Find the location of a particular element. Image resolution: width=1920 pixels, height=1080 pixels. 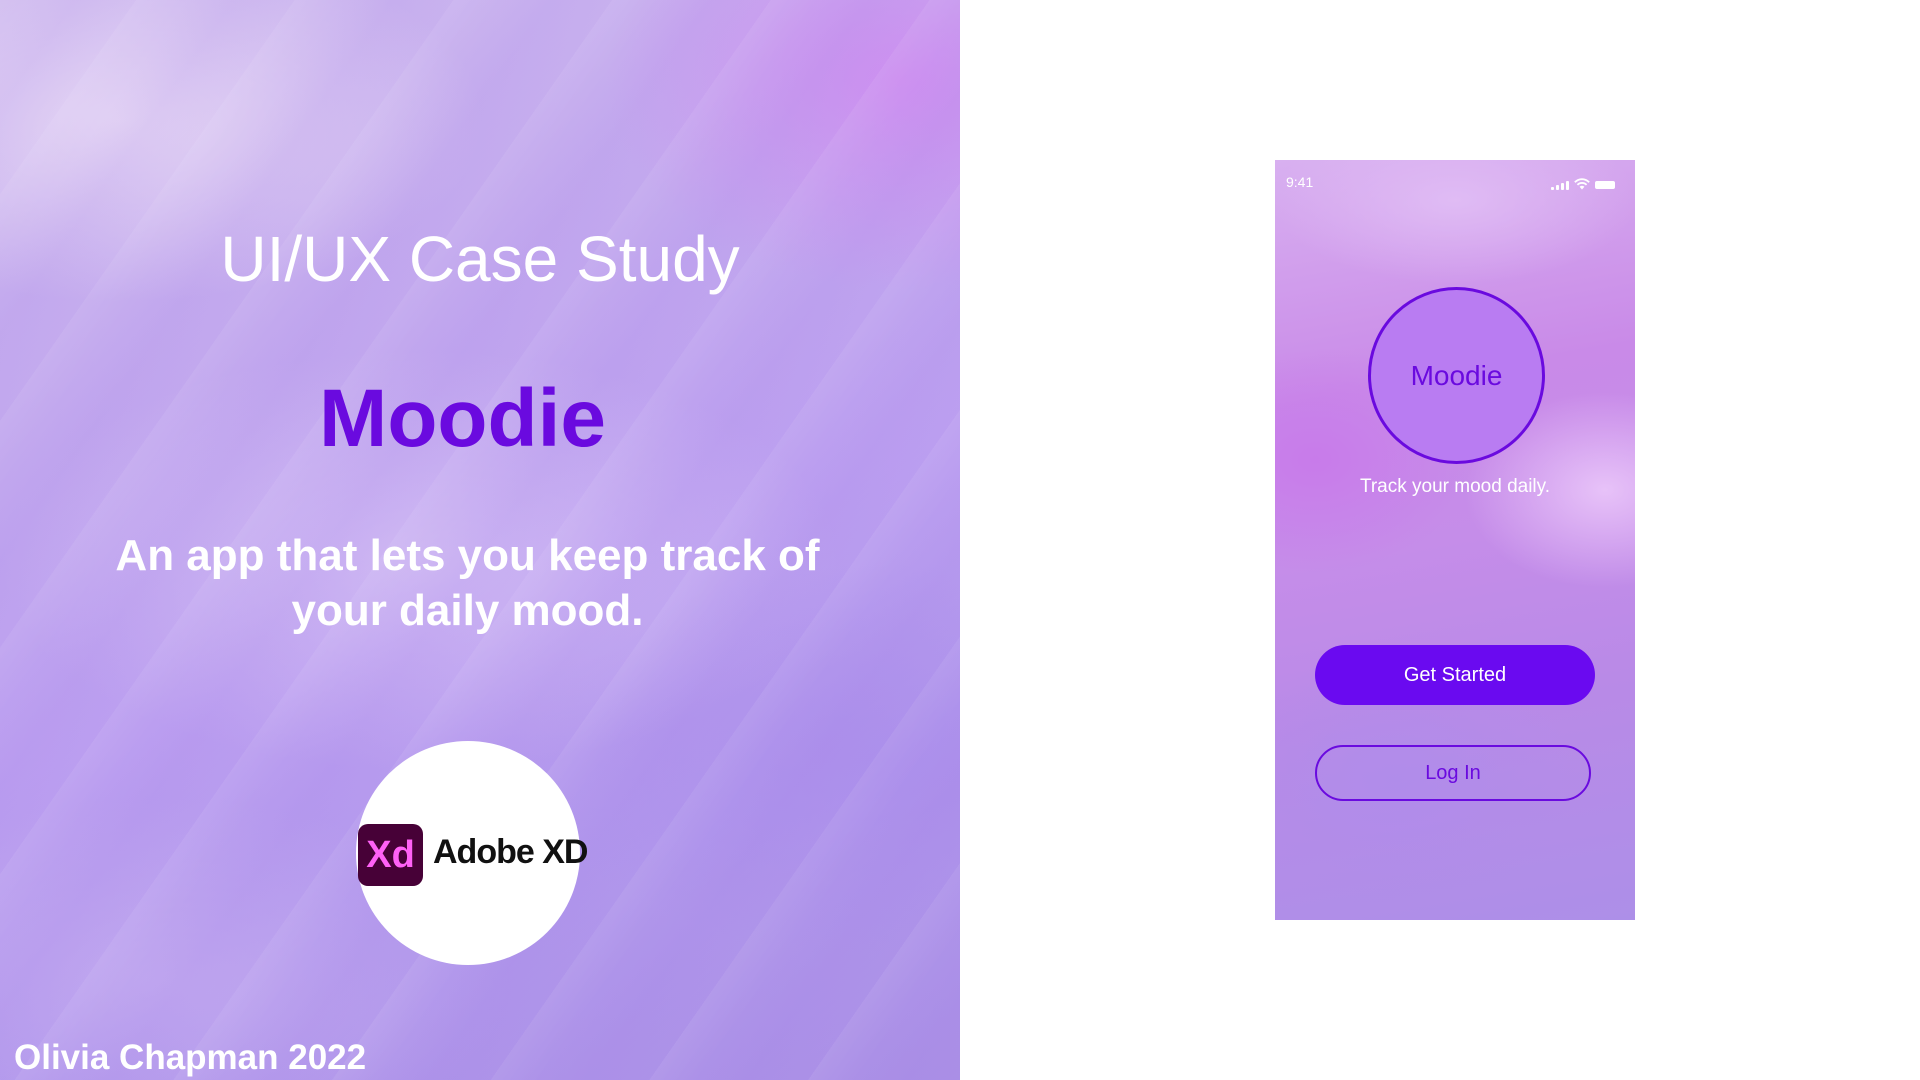

battery-icon is located at coordinates (1605, 185).